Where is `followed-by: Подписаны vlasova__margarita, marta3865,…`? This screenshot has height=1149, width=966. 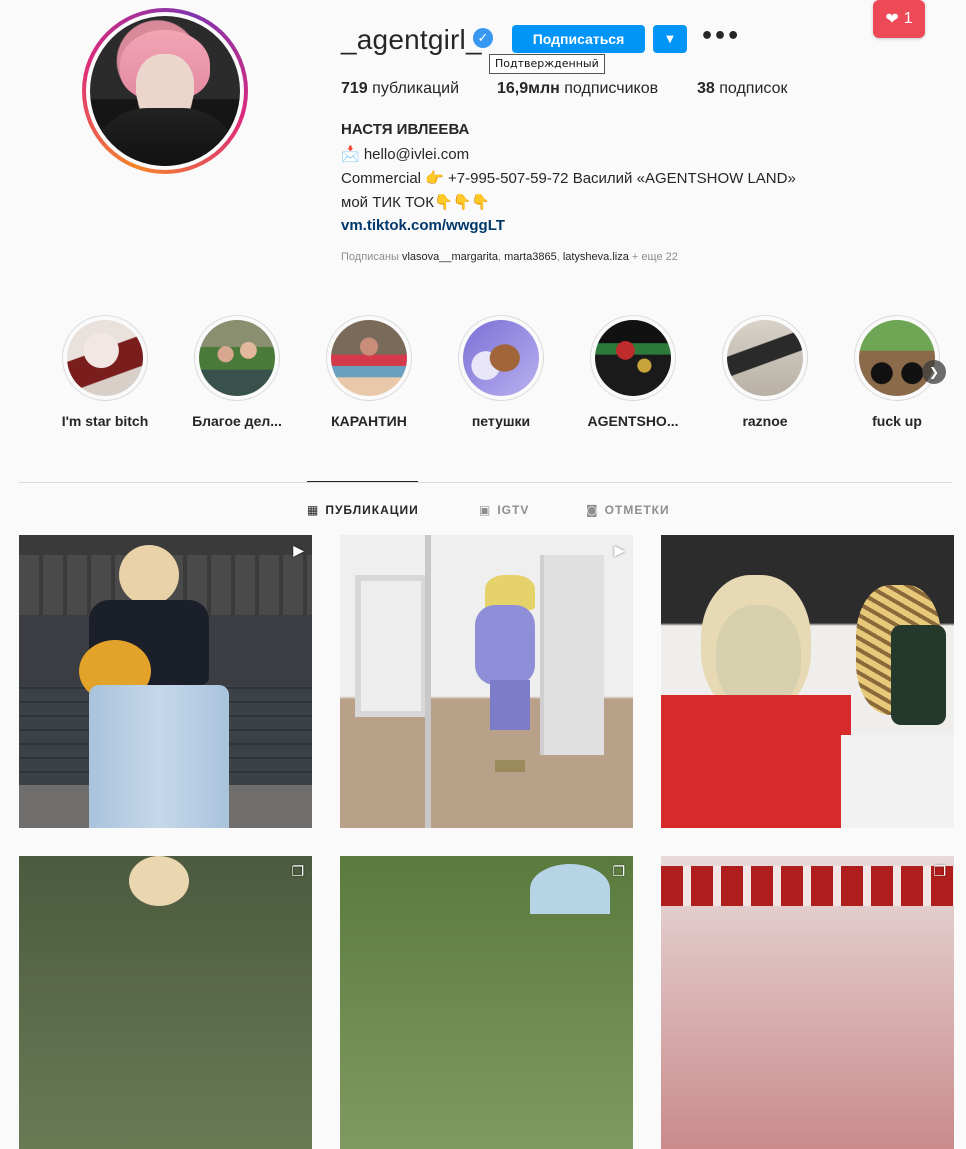 followed-by: Подписаны vlasova__margarita, marta3865,… is located at coordinates (509, 257).